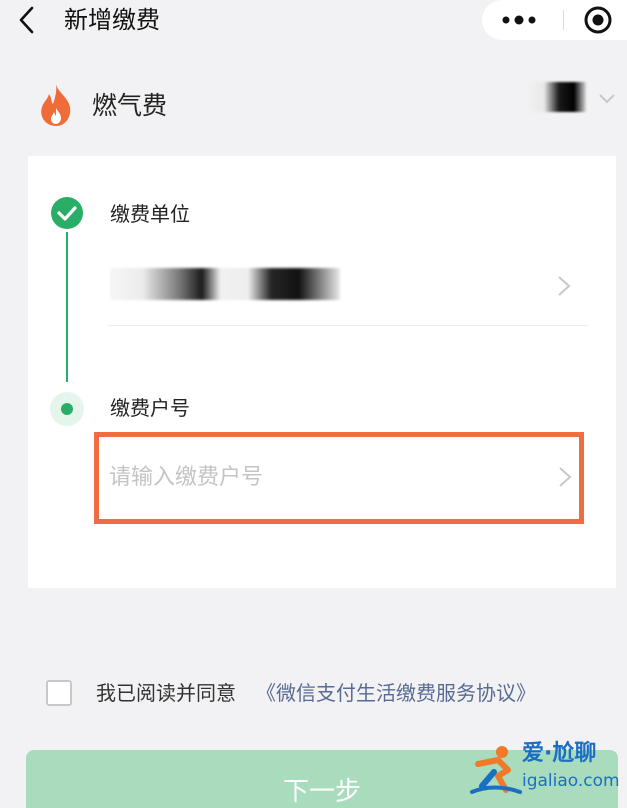 The image size is (627, 808). Describe the element at coordinates (396, 693) in the screenshot. I see `agreement-link: 《微信支付生活缴费服务协议》` at that location.